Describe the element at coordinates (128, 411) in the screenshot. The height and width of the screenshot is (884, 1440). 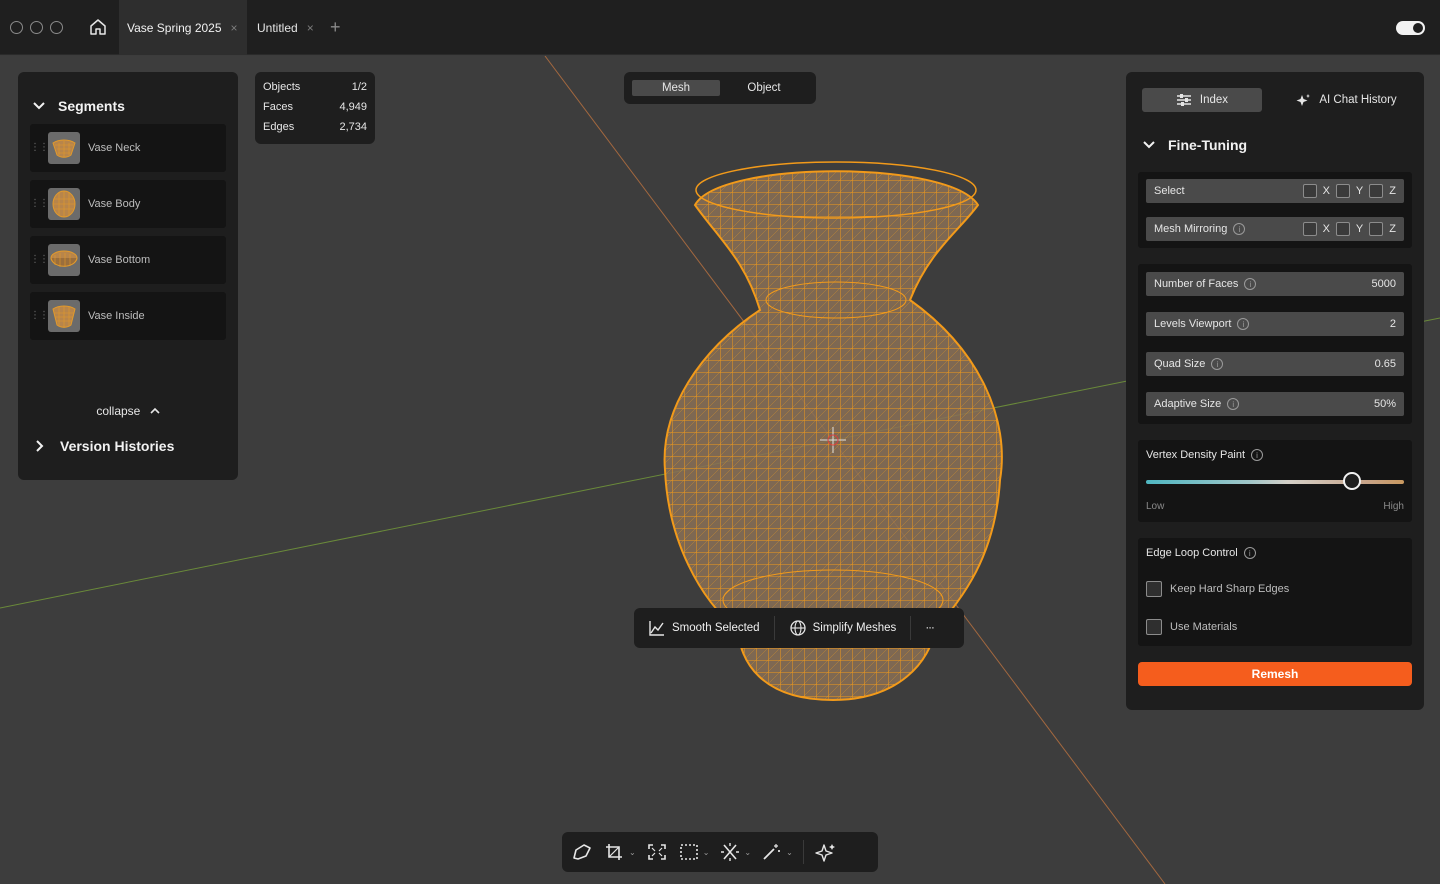
I see `collapse-button: collapse` at that location.